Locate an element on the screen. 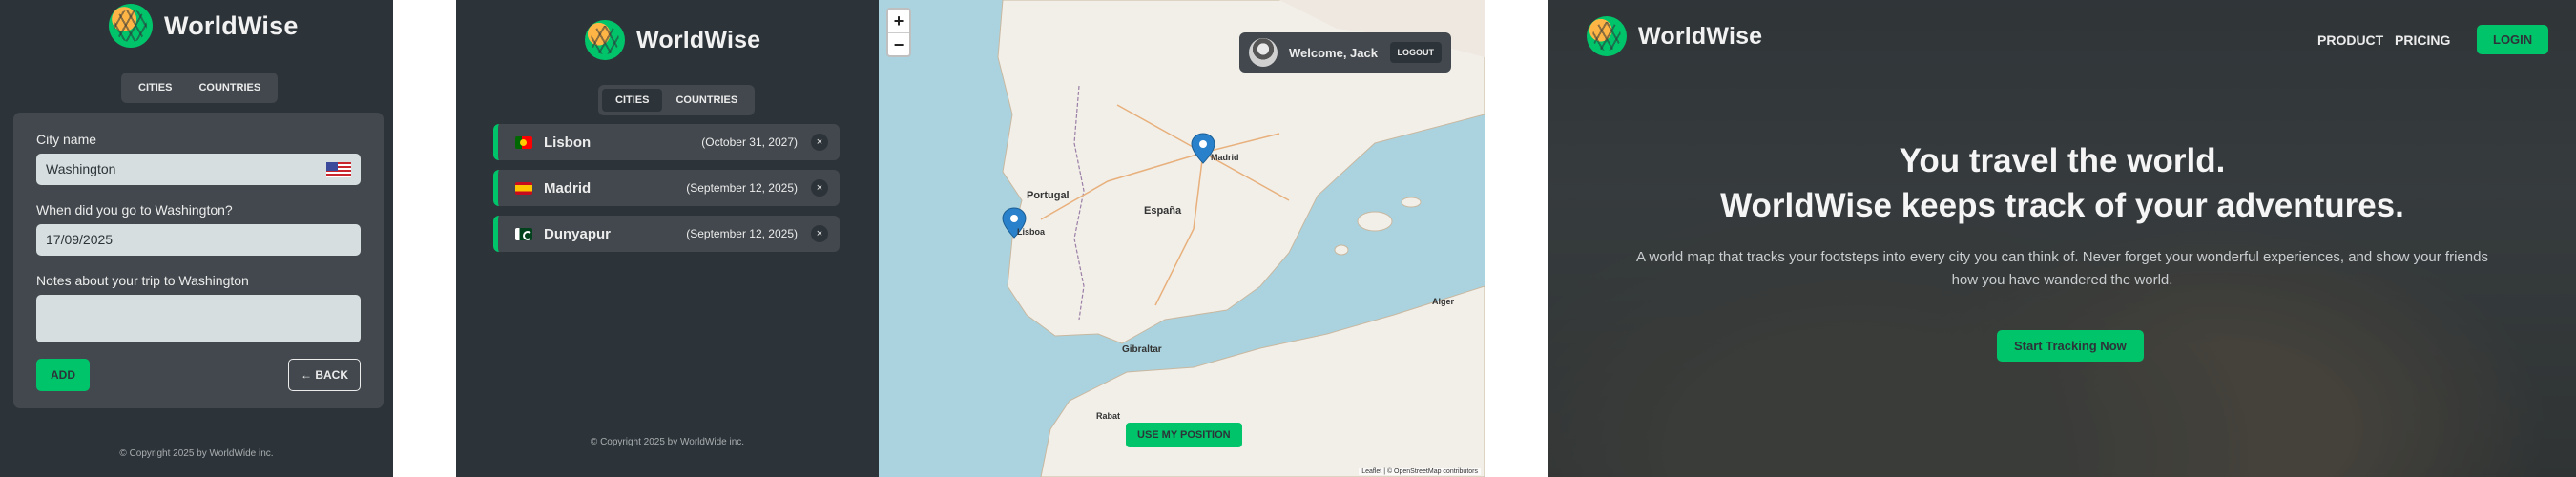 This screenshot has height=477, width=2576. map-label: Madrid is located at coordinates (1225, 157).